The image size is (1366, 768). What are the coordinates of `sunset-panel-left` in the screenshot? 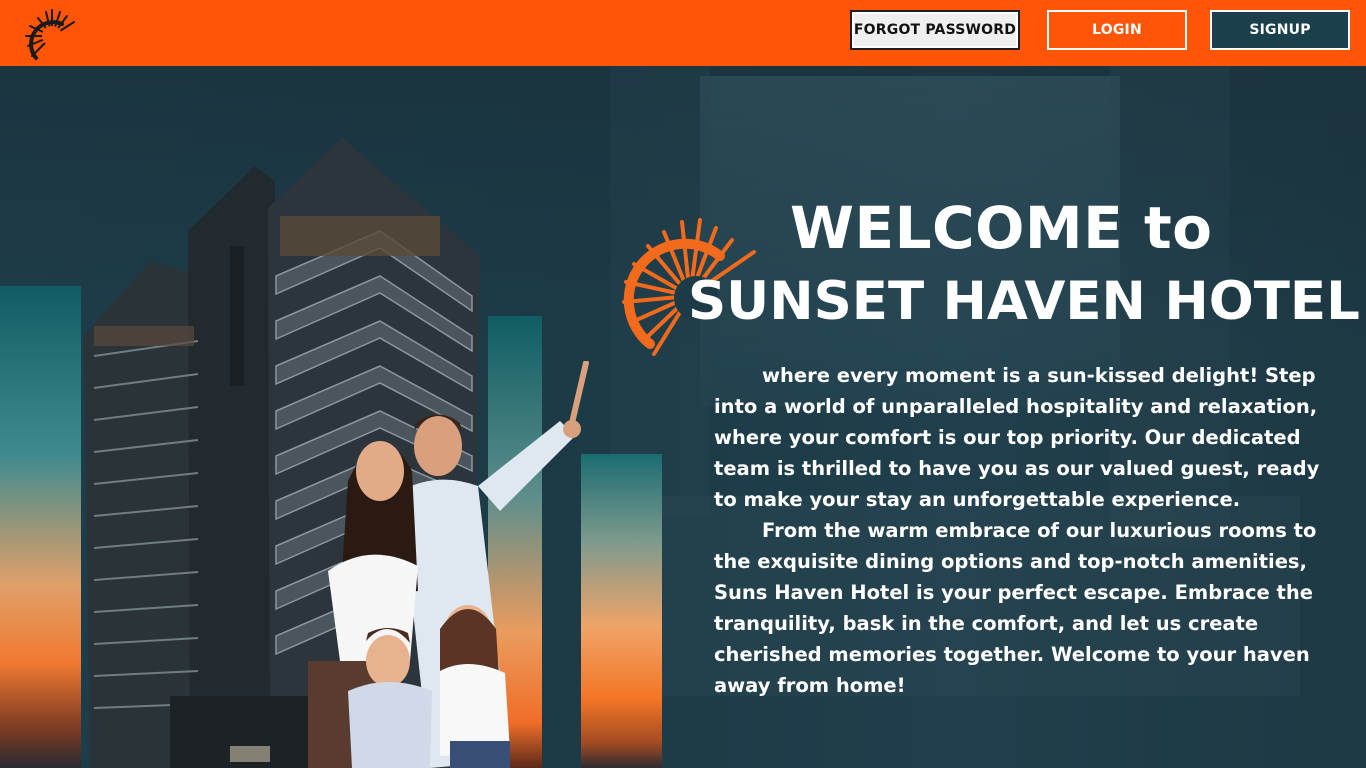 It's located at (40, 527).